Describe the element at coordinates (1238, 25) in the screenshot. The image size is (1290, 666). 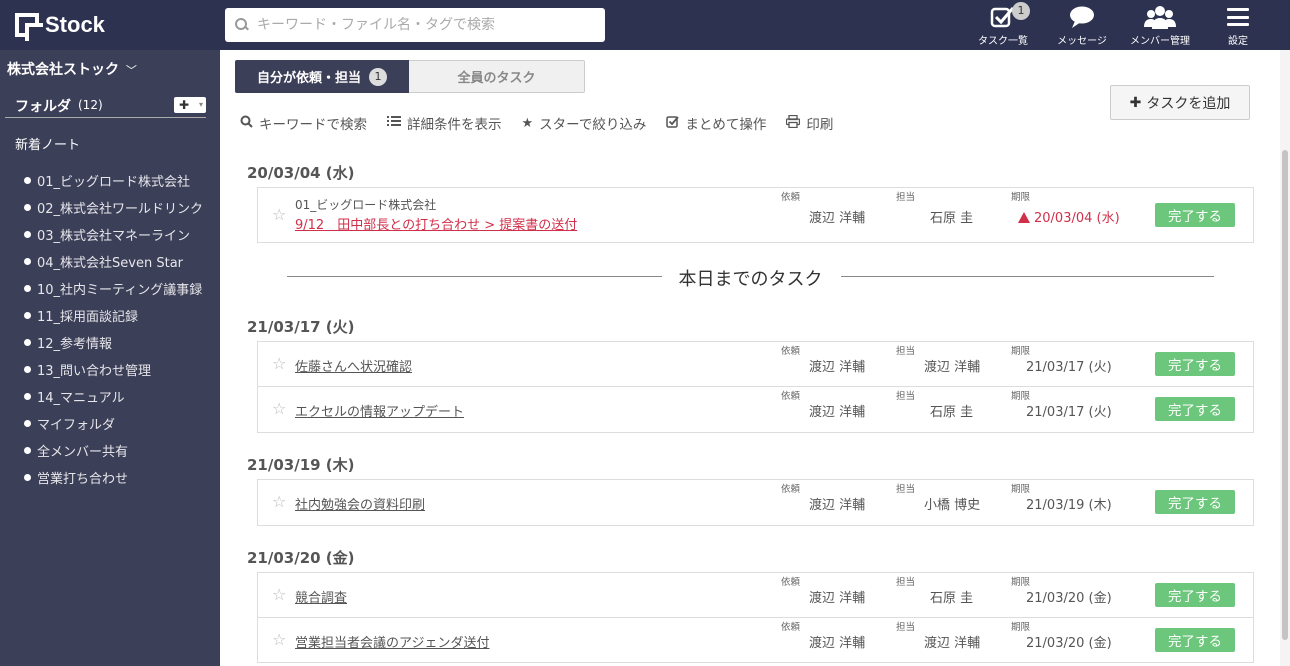
I see `nav-settings: 設定` at that location.